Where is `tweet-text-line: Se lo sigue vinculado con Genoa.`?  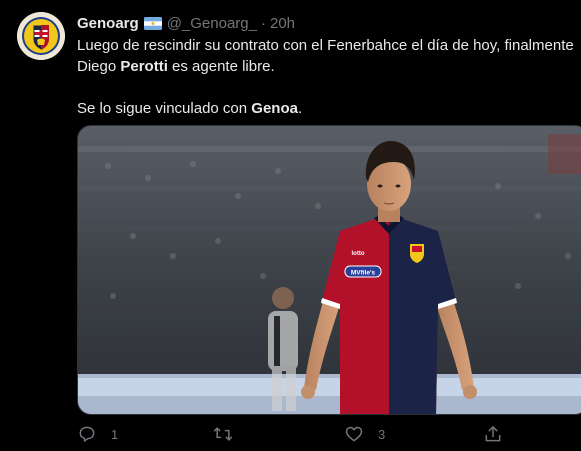 tweet-text-line: Se lo sigue vinculado con Genoa. is located at coordinates (327, 108).